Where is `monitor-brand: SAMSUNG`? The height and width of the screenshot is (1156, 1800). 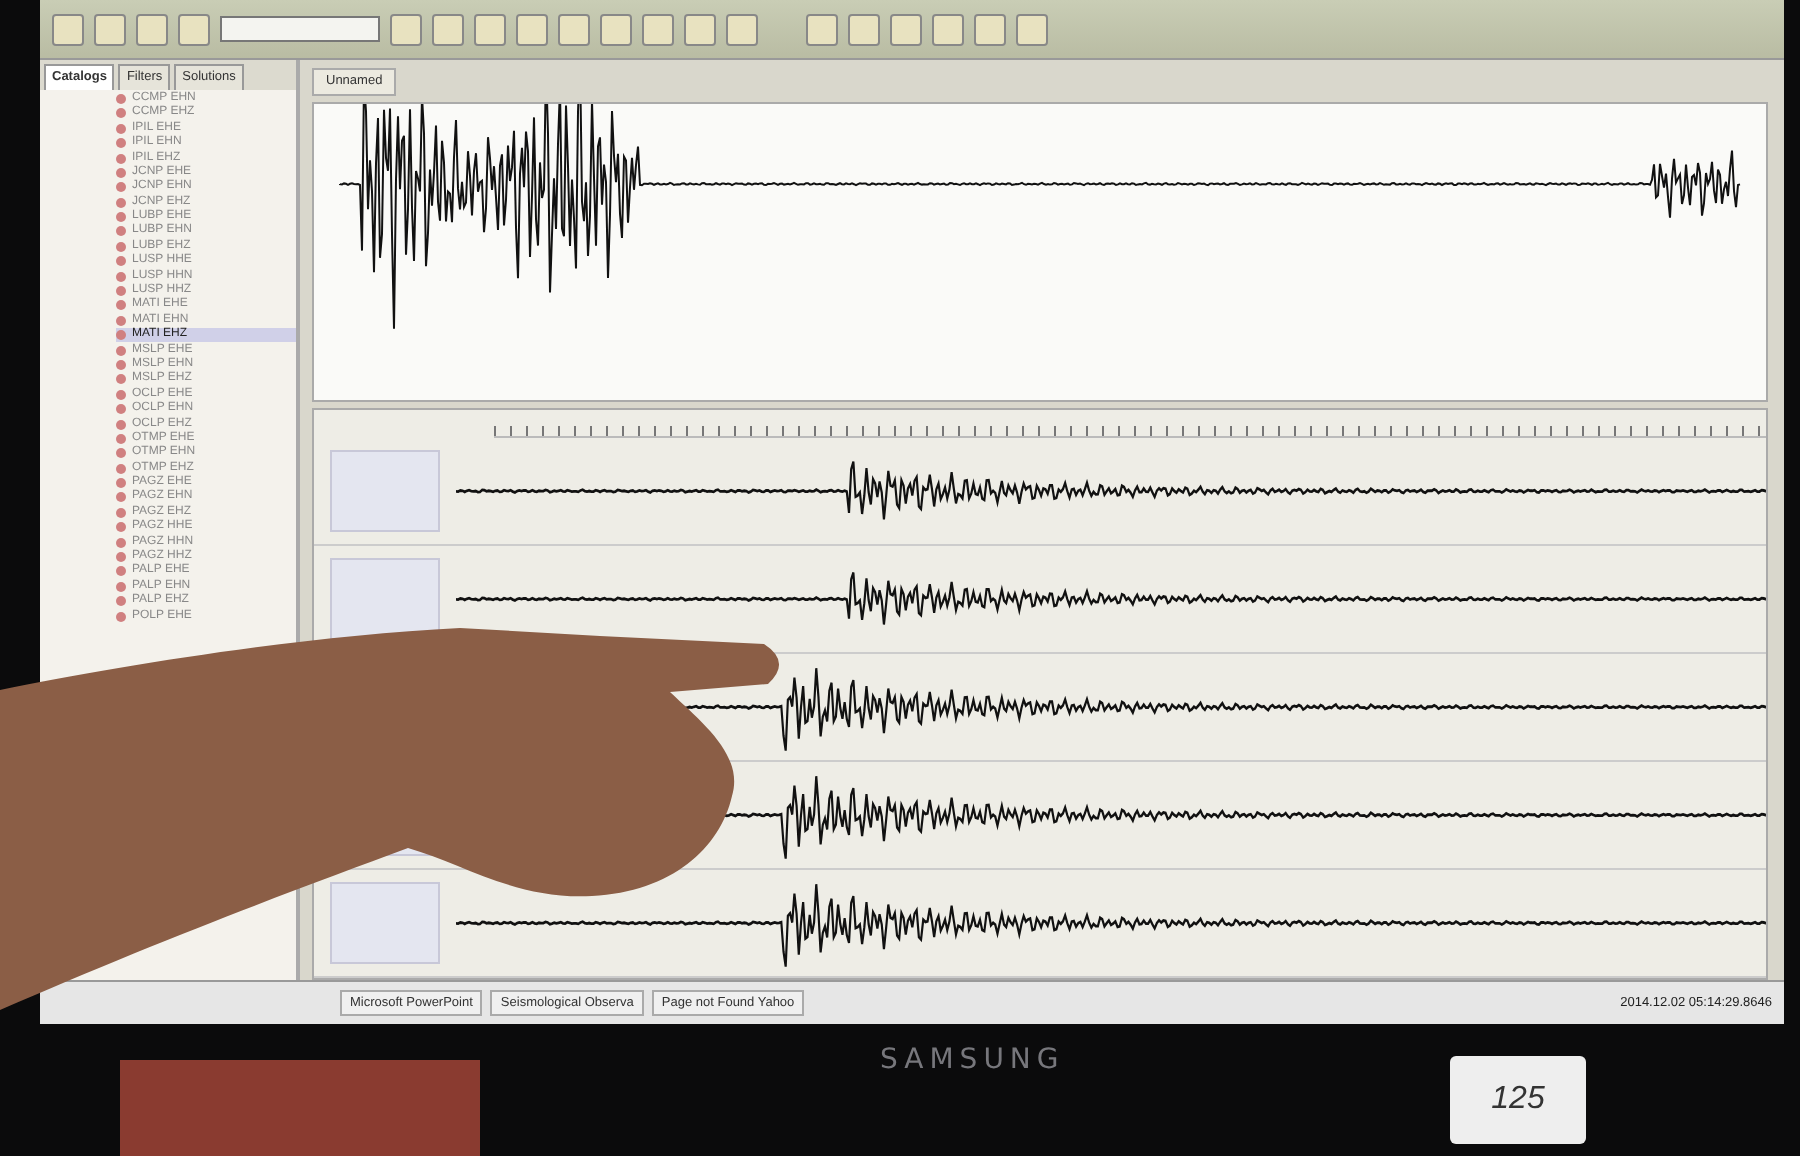
monitor-brand: SAMSUNG is located at coordinates (972, 1061).